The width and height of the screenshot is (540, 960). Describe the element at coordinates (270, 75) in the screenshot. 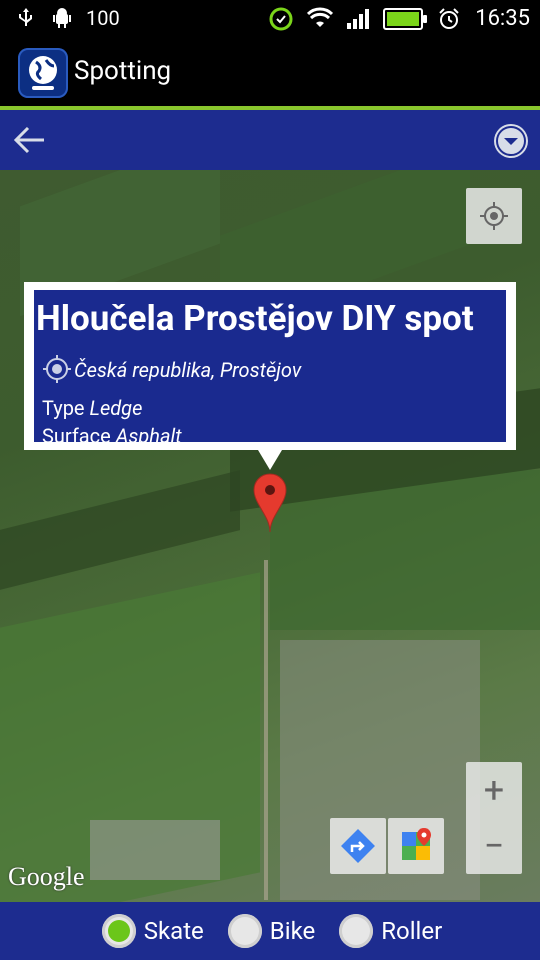

I see `app-bar: Spotting` at that location.